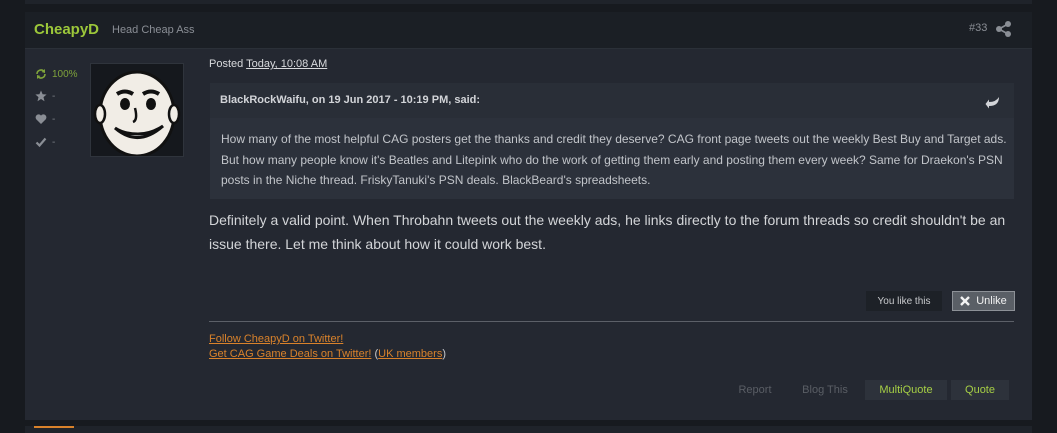 Image resolution: width=1057 pixels, height=433 pixels. What do you see at coordinates (54, 142) in the screenshot?
I see `check-stat-value: -` at bounding box center [54, 142].